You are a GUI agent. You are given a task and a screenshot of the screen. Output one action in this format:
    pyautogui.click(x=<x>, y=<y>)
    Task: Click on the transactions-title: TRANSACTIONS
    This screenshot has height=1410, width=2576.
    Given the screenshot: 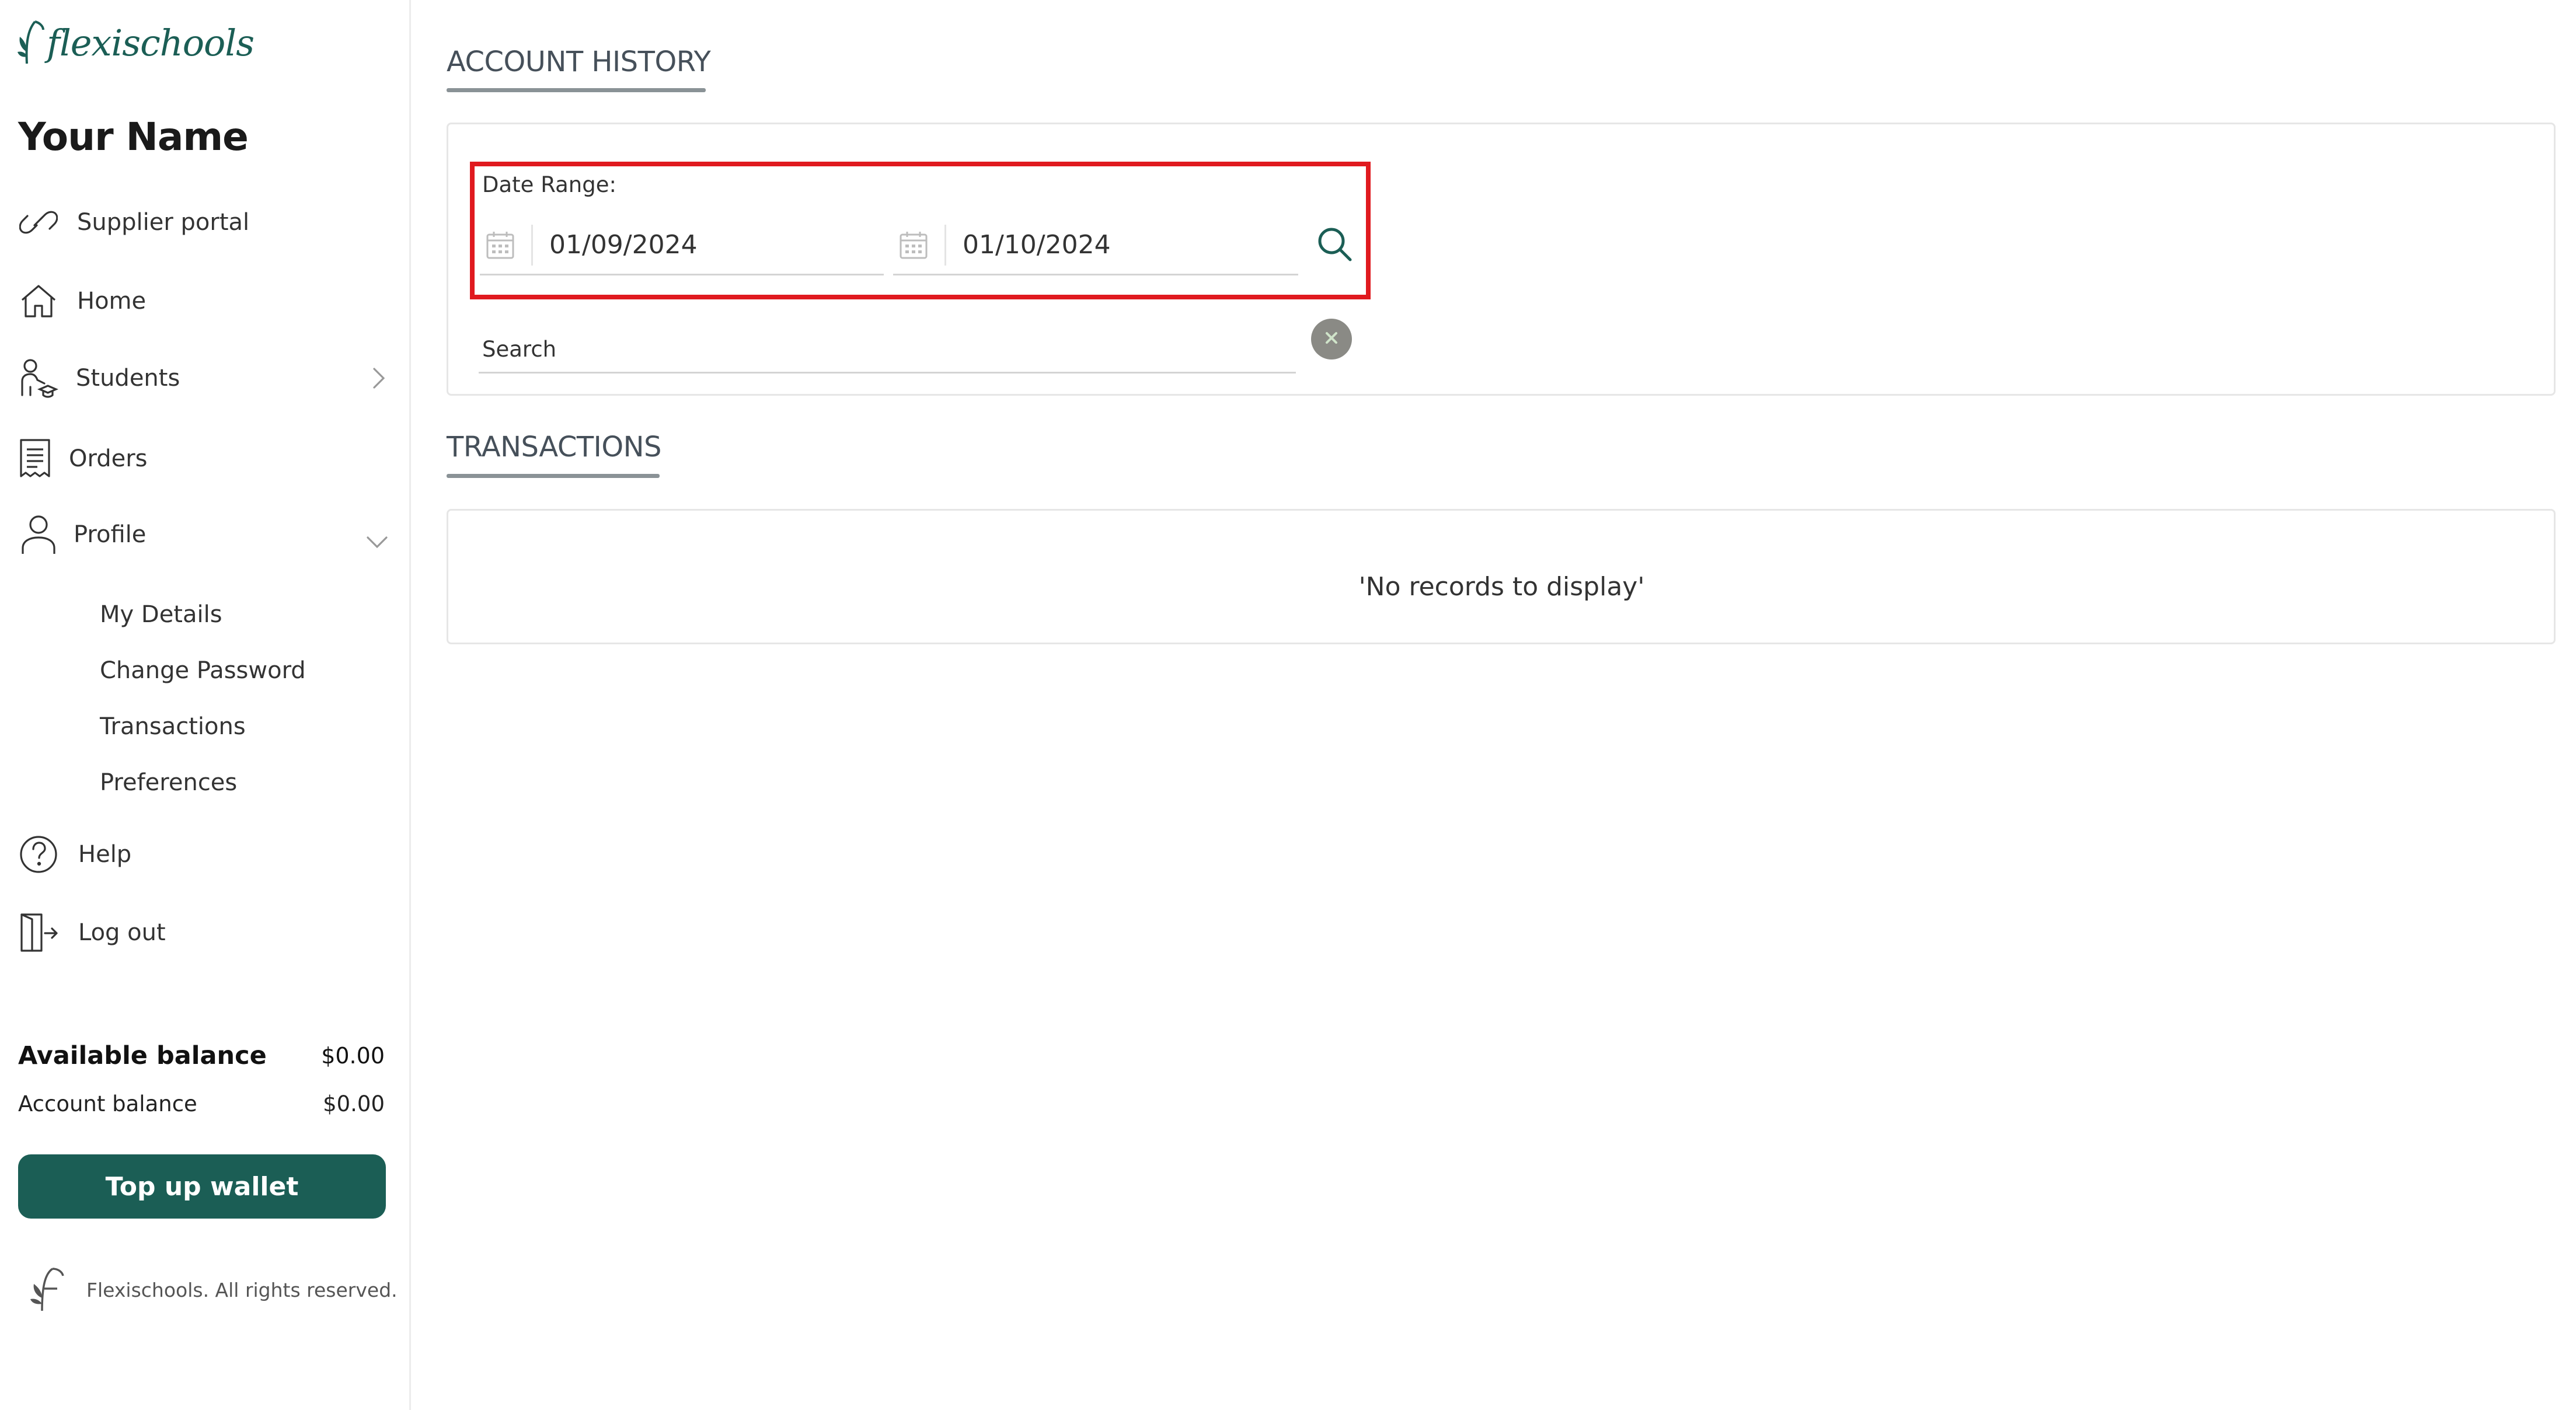 What is the action you would take?
    pyautogui.click(x=554, y=447)
    